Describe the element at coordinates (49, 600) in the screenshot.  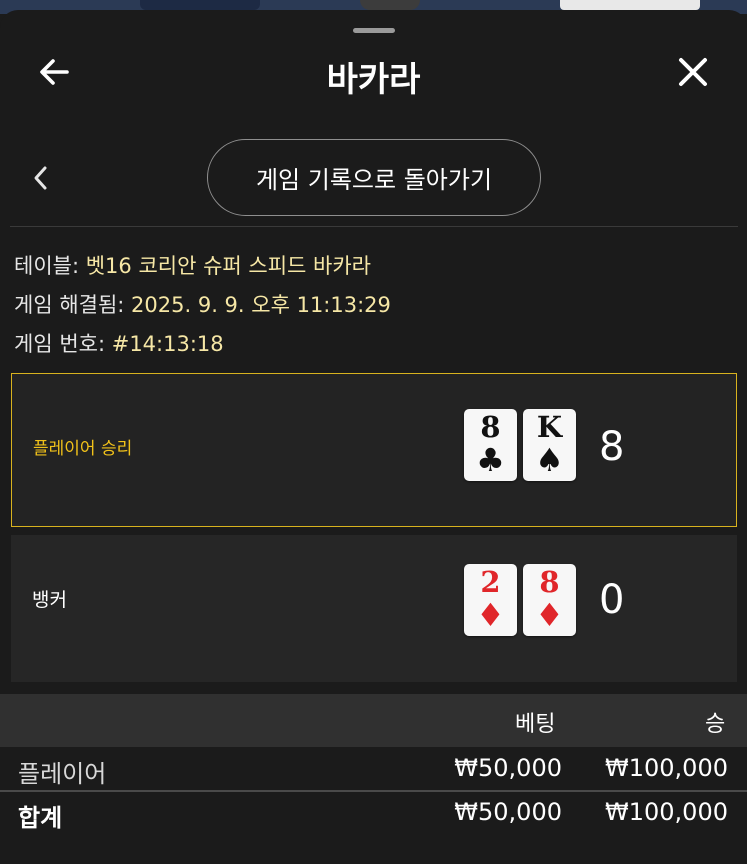
I see `banker-result-label: 뱅커` at that location.